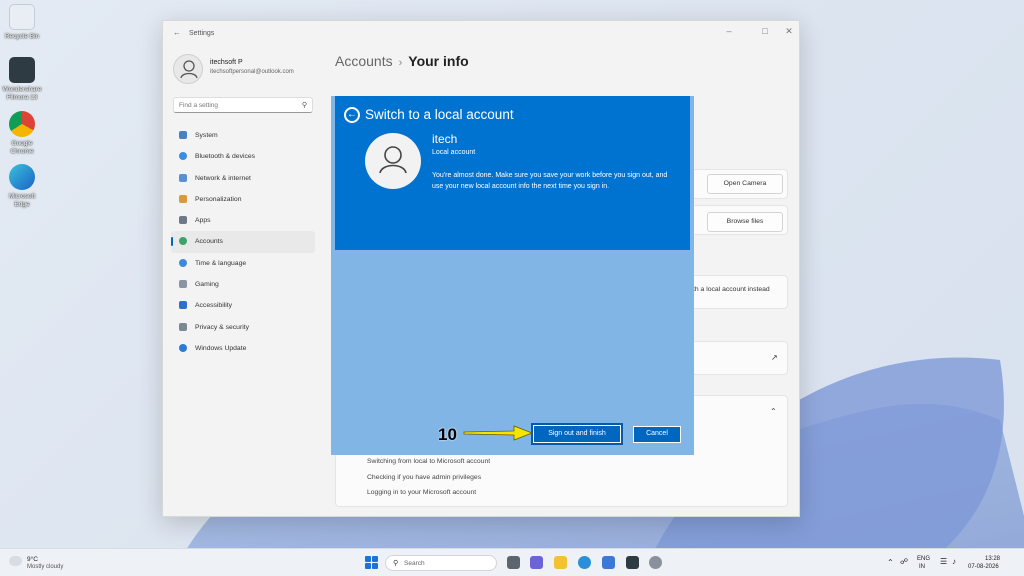  What do you see at coordinates (183, 305) in the screenshot?
I see `accessibility-icon` at bounding box center [183, 305].